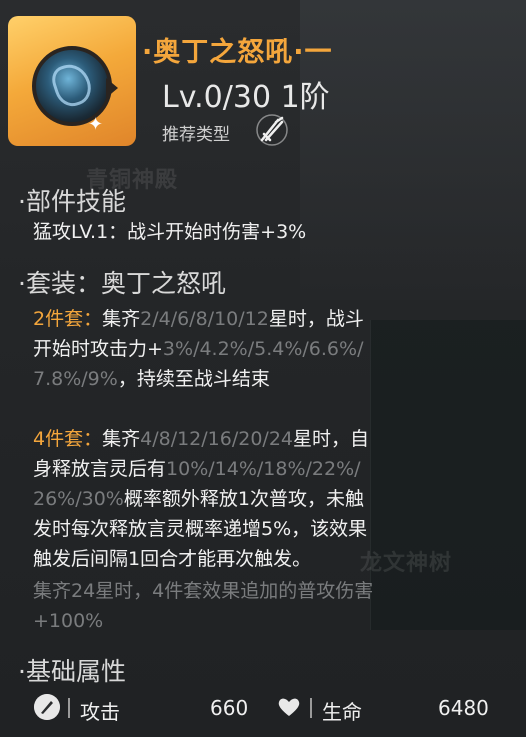 The height and width of the screenshot is (737, 526). Describe the element at coordinates (289, 707) in the screenshot. I see `heart-icon` at that location.